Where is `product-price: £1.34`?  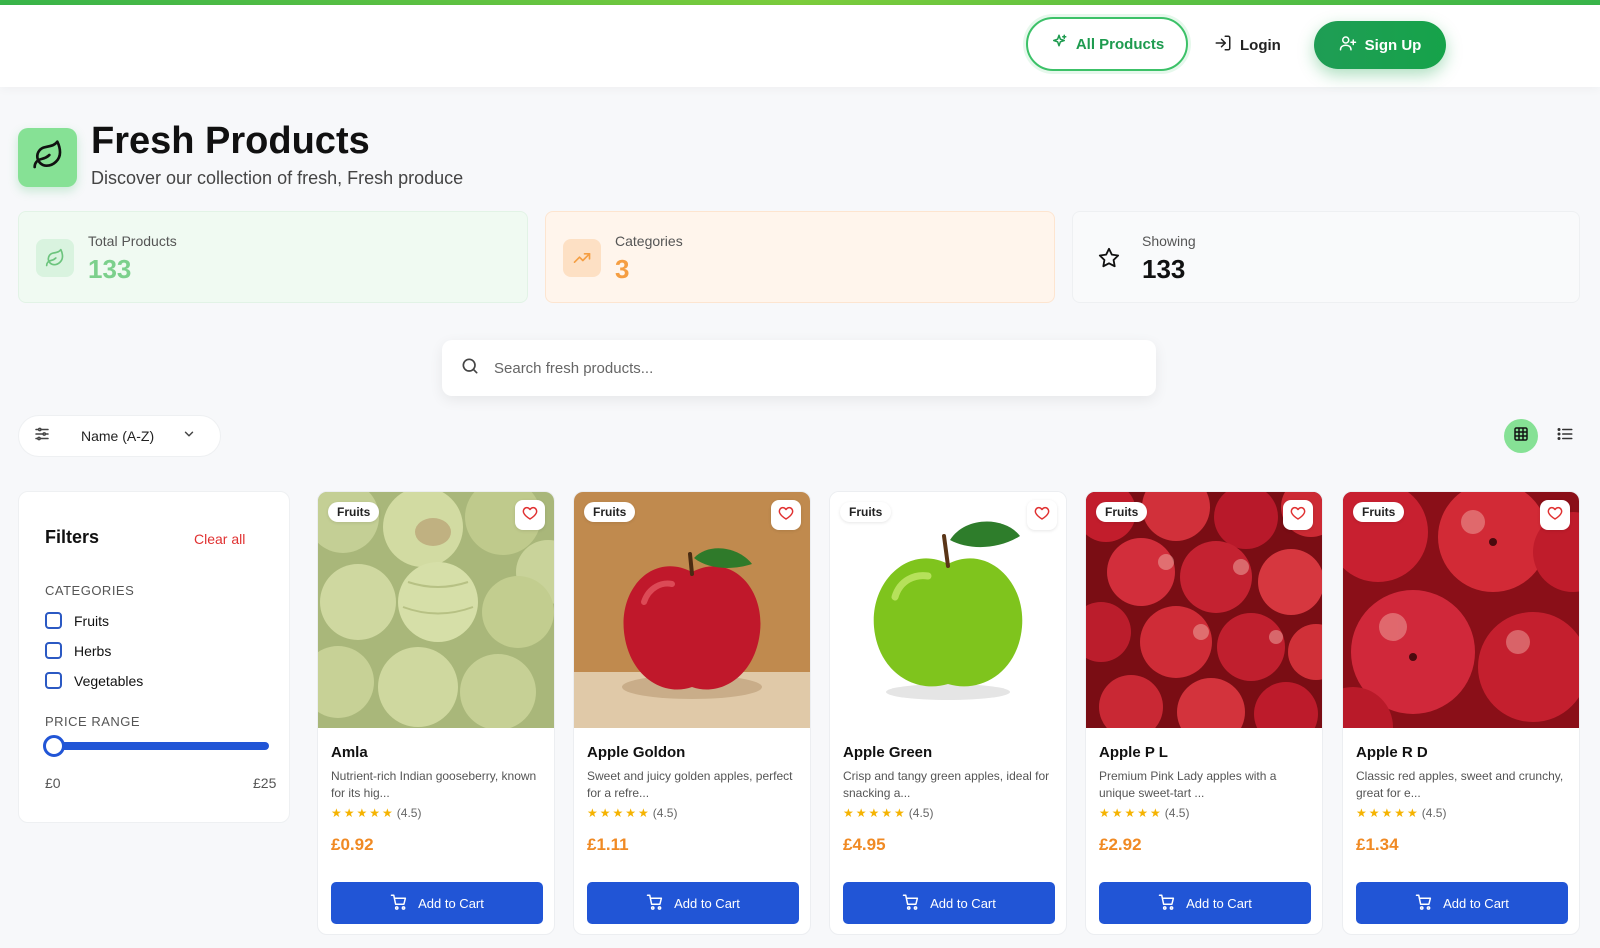 product-price: £1.34 is located at coordinates (1377, 844).